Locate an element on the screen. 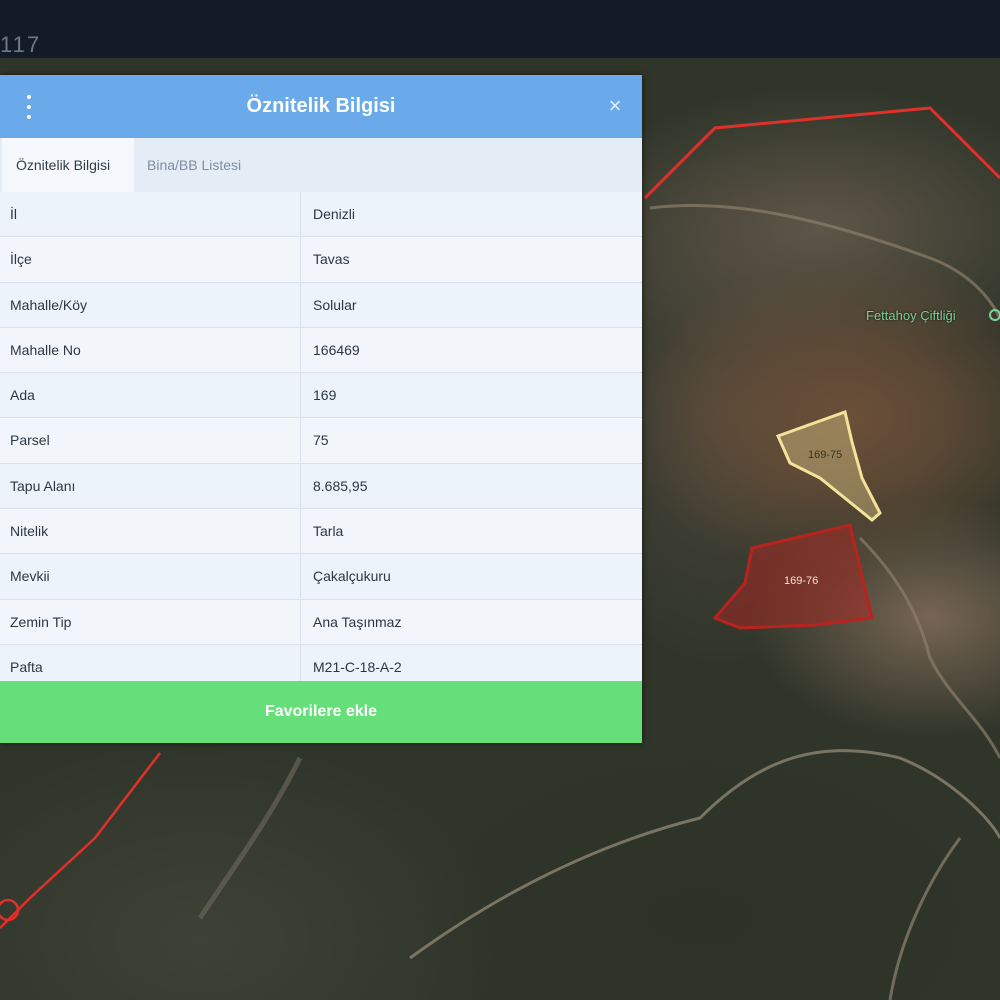 The image size is (1000, 1000). table-row: Parsel 75 is located at coordinates (321, 441).